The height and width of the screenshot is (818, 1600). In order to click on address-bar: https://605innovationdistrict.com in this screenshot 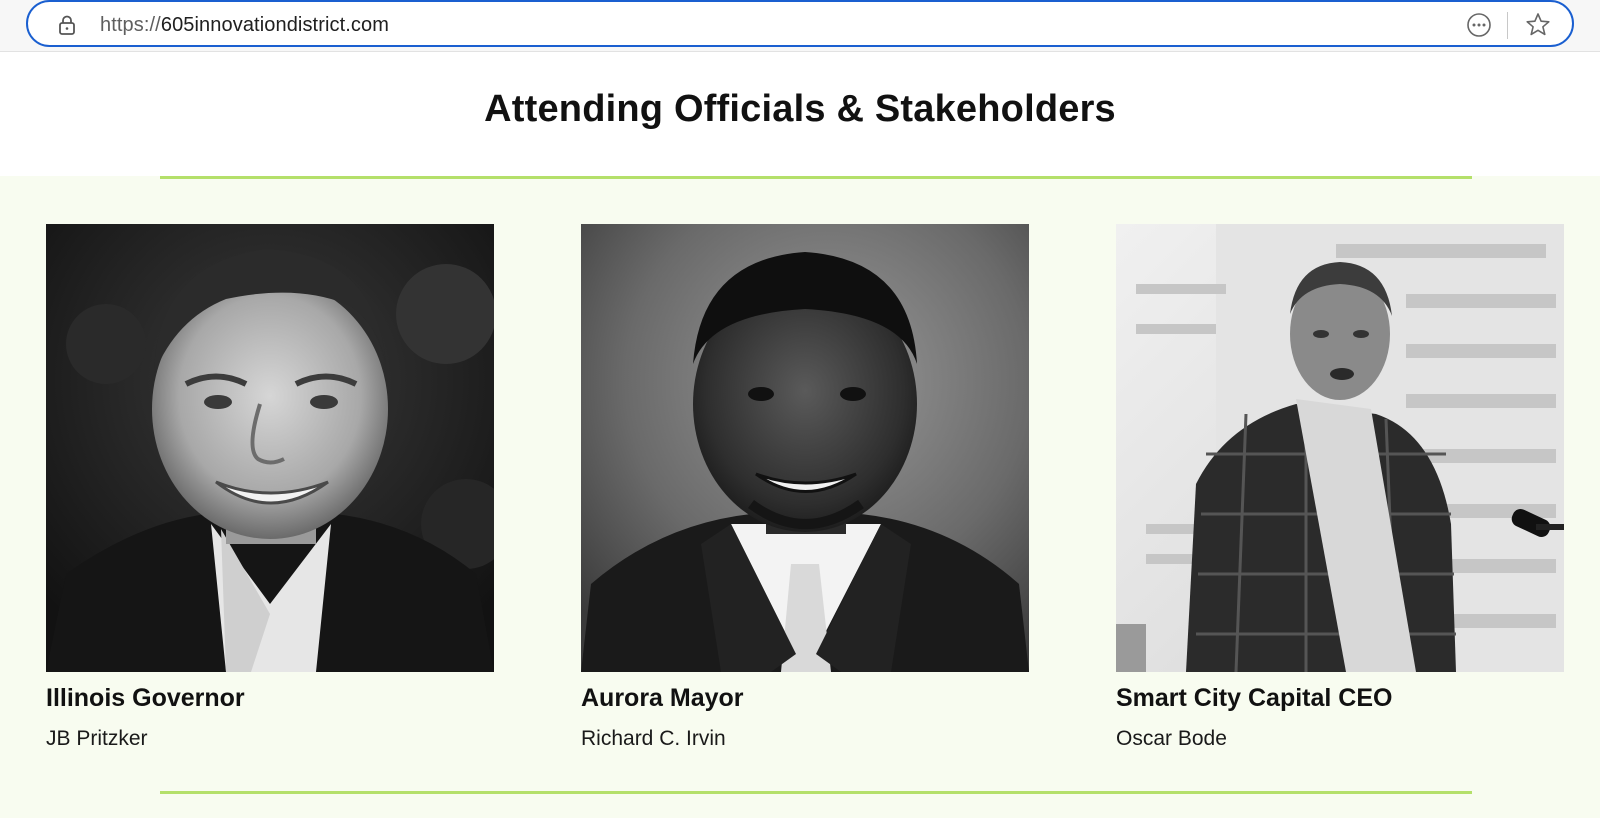, I will do `click(800, 23)`.